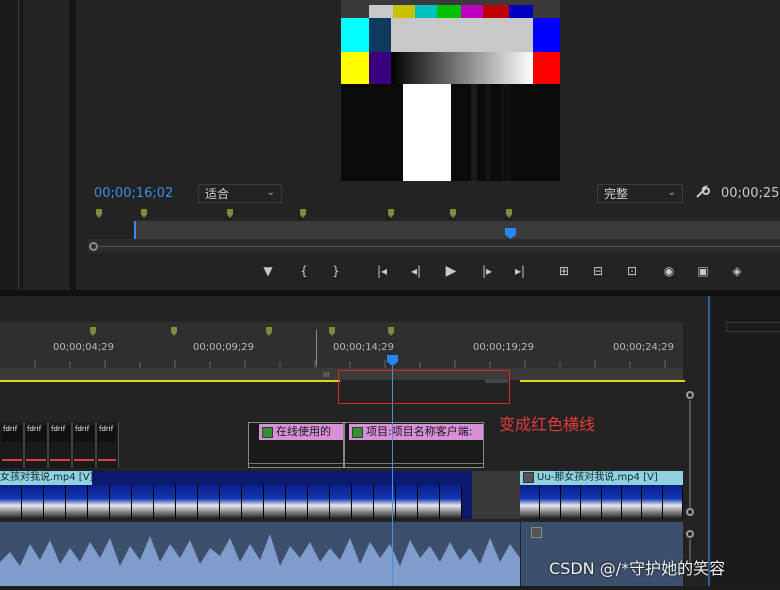 The image size is (780, 590). Describe the element at coordinates (750, 193) in the screenshot. I see `duration-timecode: 00;00;25;` at that location.